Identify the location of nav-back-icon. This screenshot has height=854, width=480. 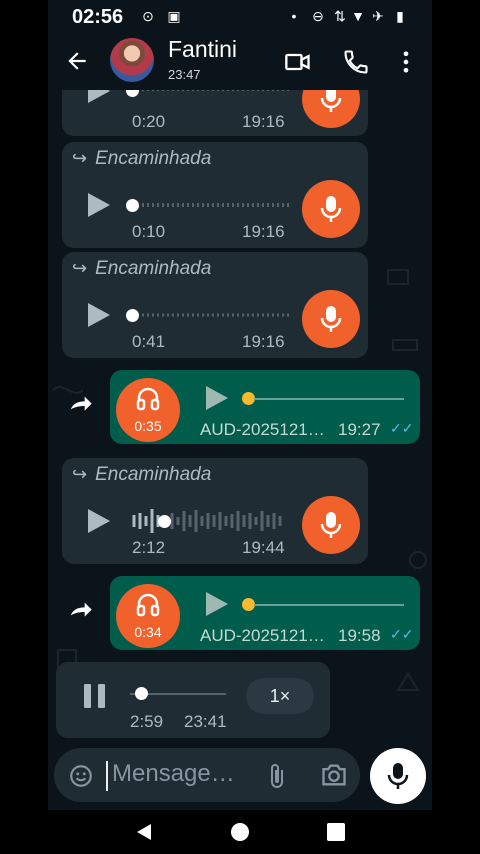
(144, 832).